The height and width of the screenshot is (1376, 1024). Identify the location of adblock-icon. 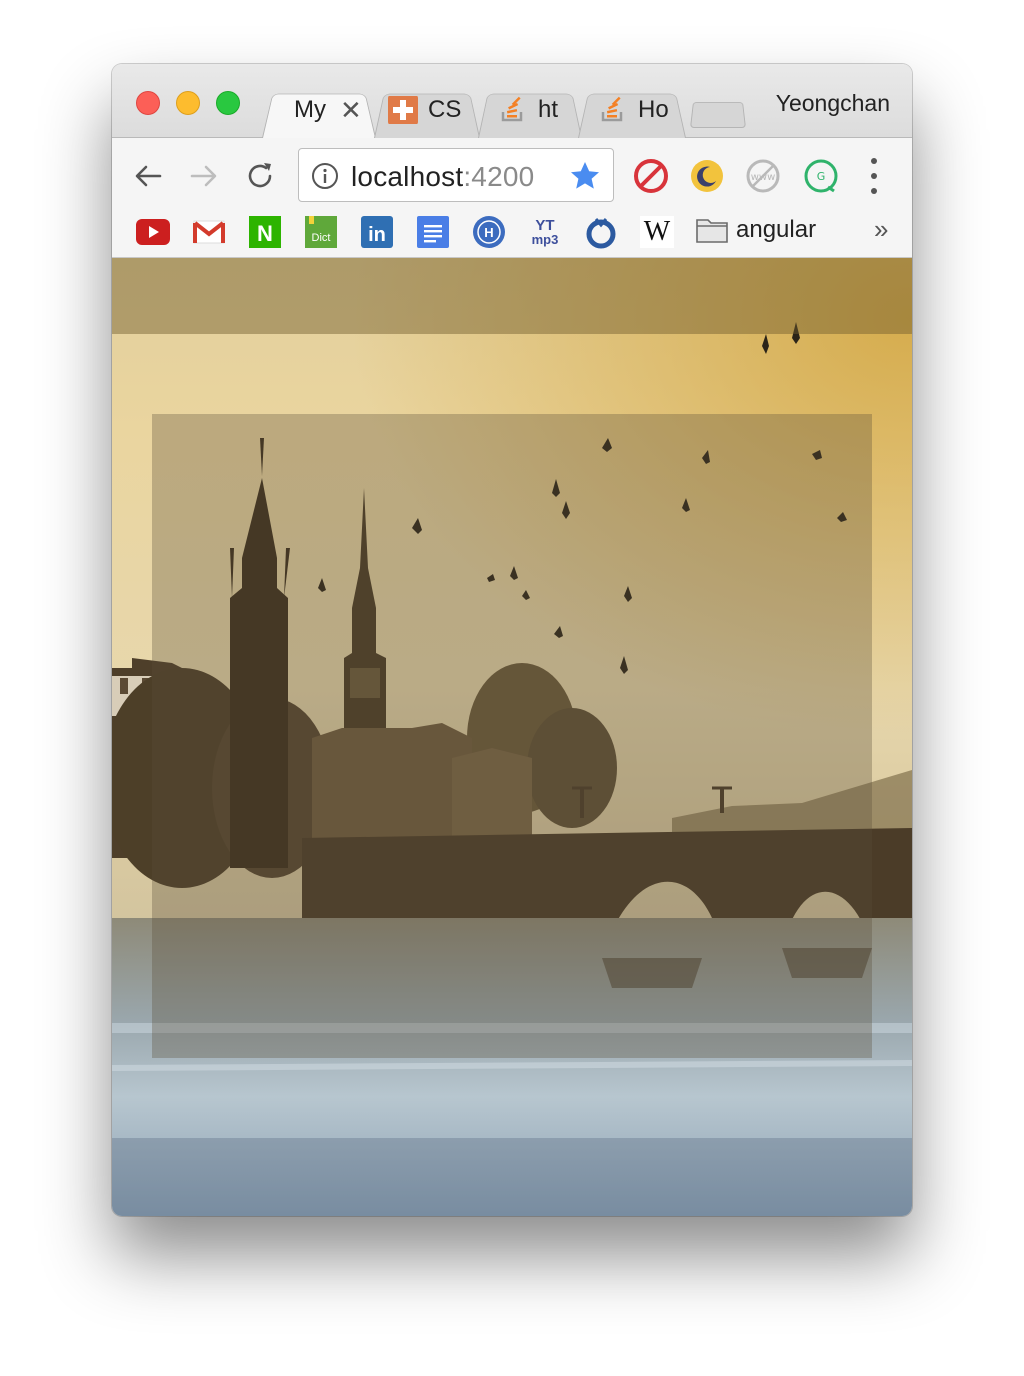
(651, 176).